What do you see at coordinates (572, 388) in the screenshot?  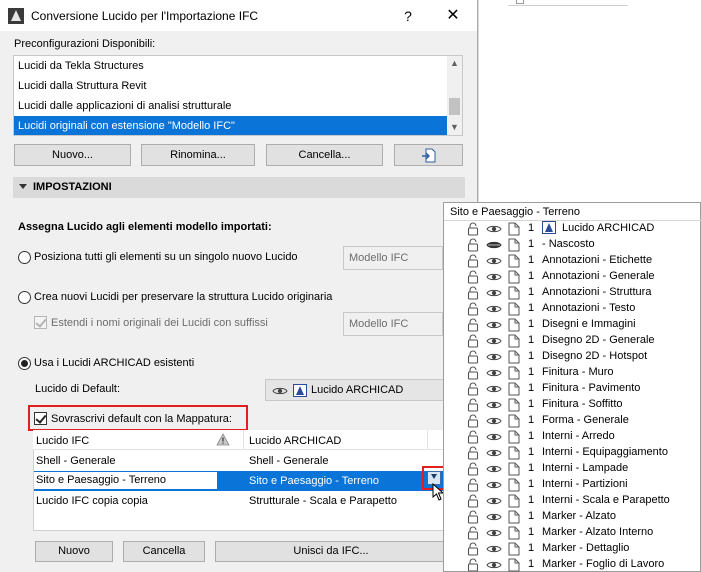 I see `layer-popup-item: 1 Finitura - Pavimento` at bounding box center [572, 388].